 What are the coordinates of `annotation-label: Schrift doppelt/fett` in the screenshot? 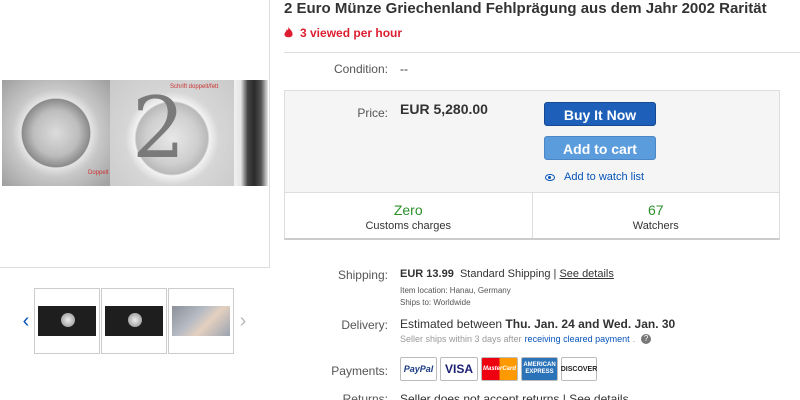 It's located at (194, 87).